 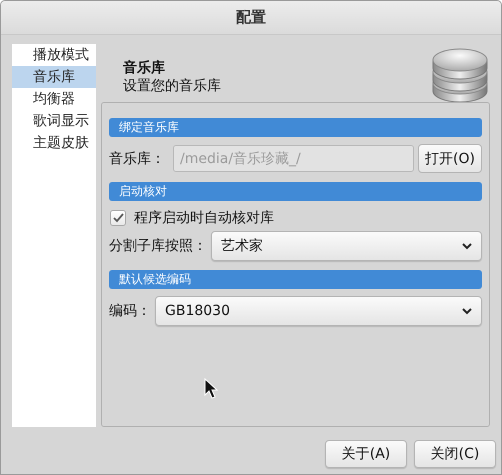 I want to click on section-header: 默认候选编码, so click(x=295, y=279).